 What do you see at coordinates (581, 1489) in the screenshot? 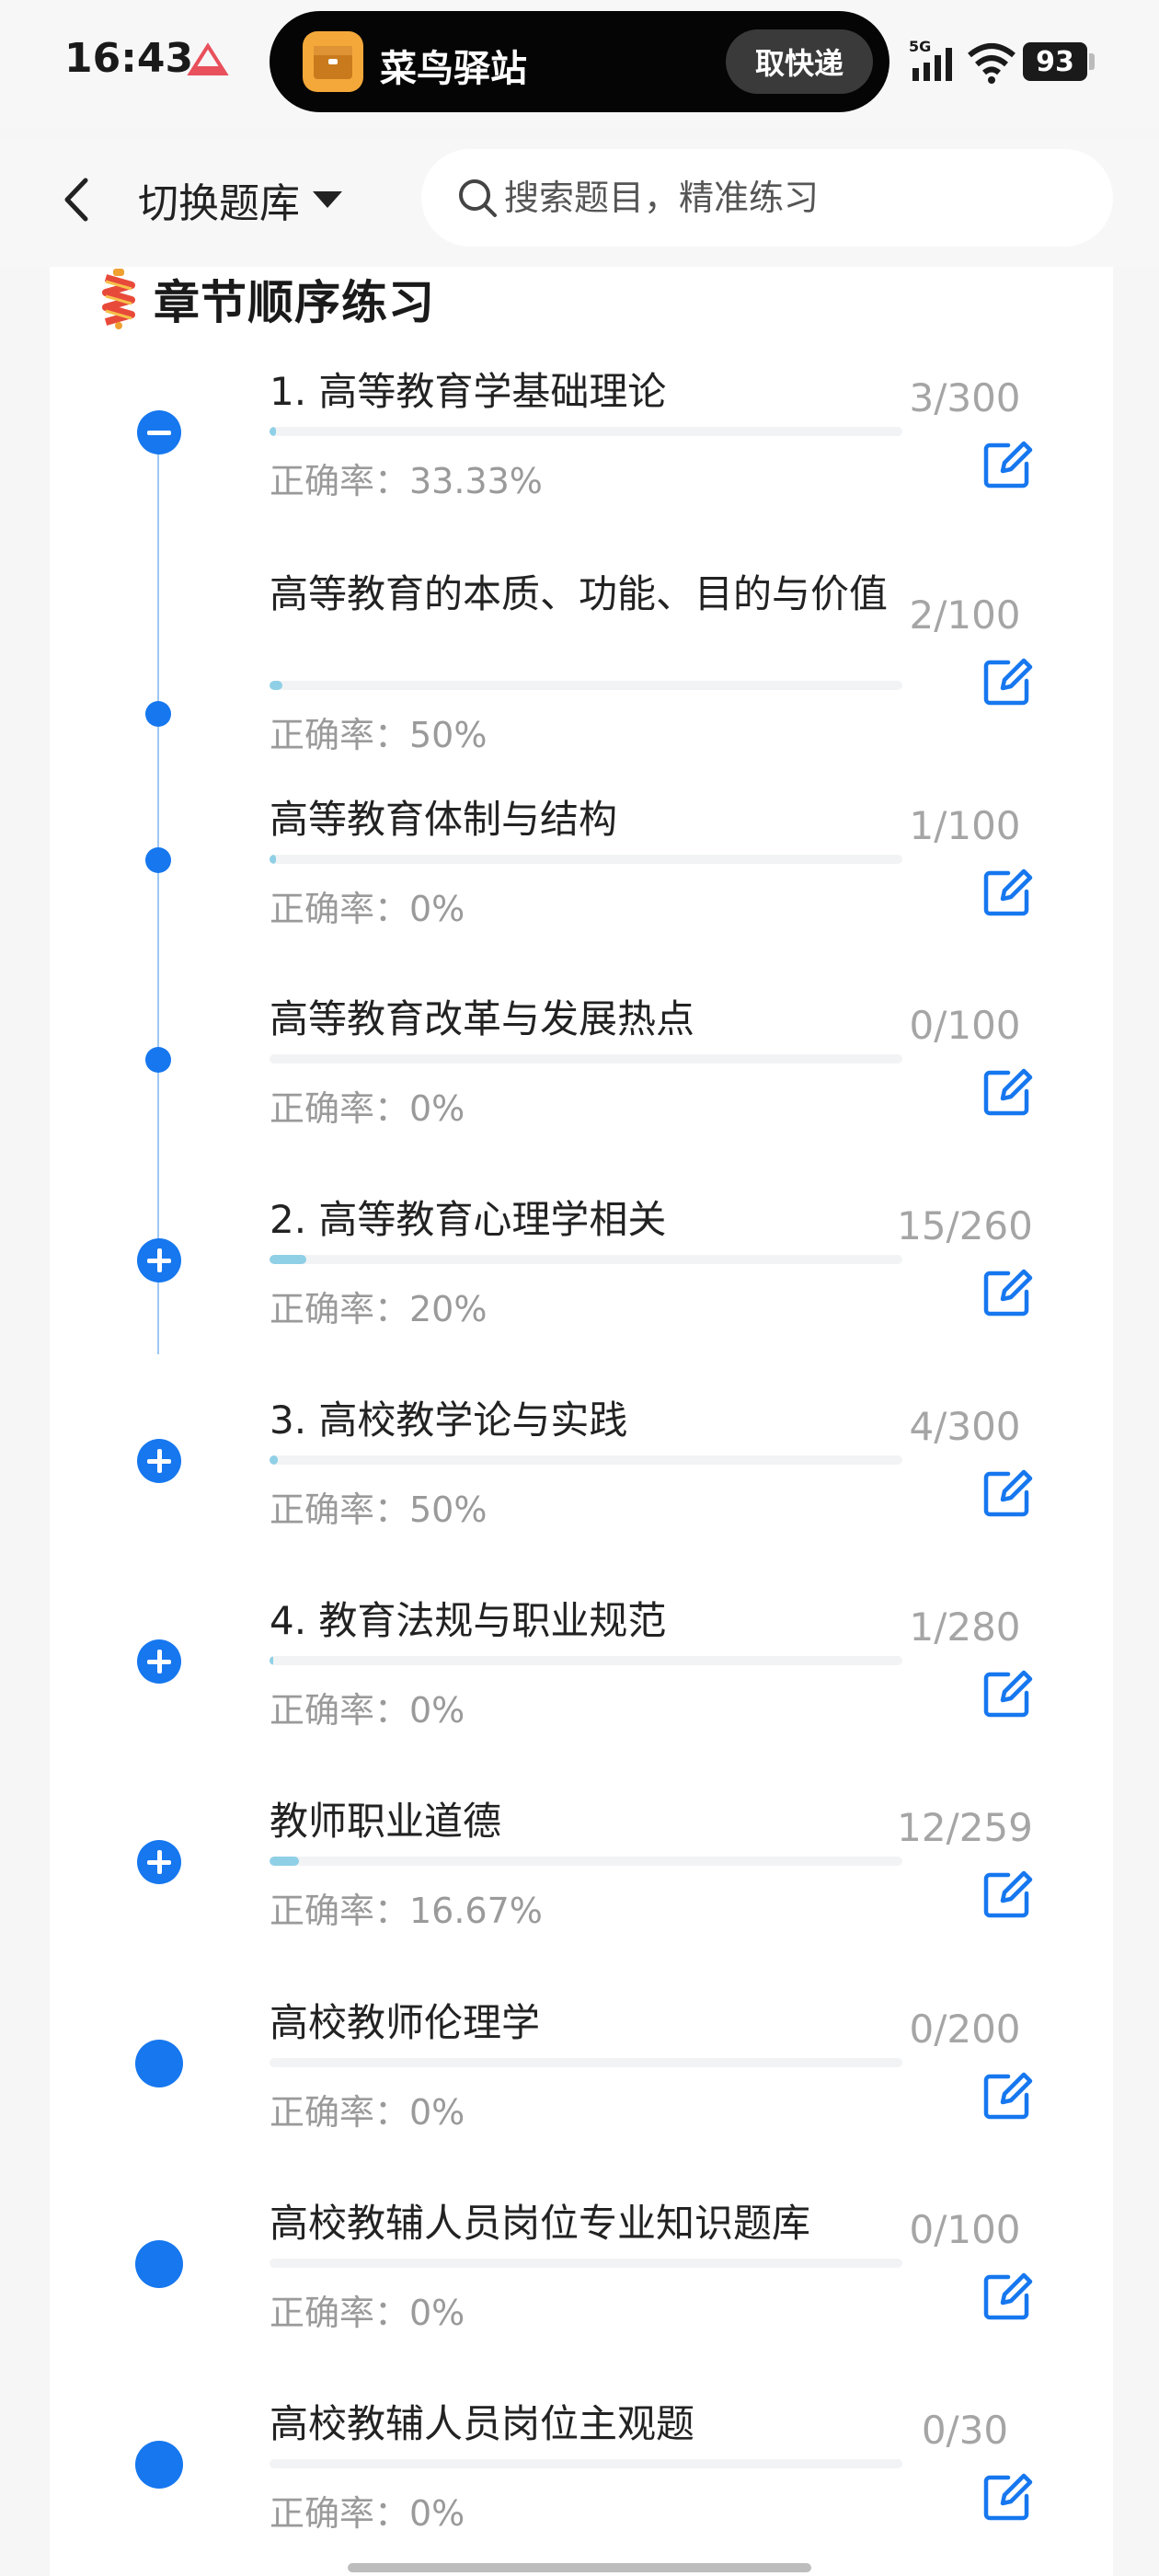
I see `chapter-item: 3. 高校教学论与实践 正确率：50% 4/300` at bounding box center [581, 1489].